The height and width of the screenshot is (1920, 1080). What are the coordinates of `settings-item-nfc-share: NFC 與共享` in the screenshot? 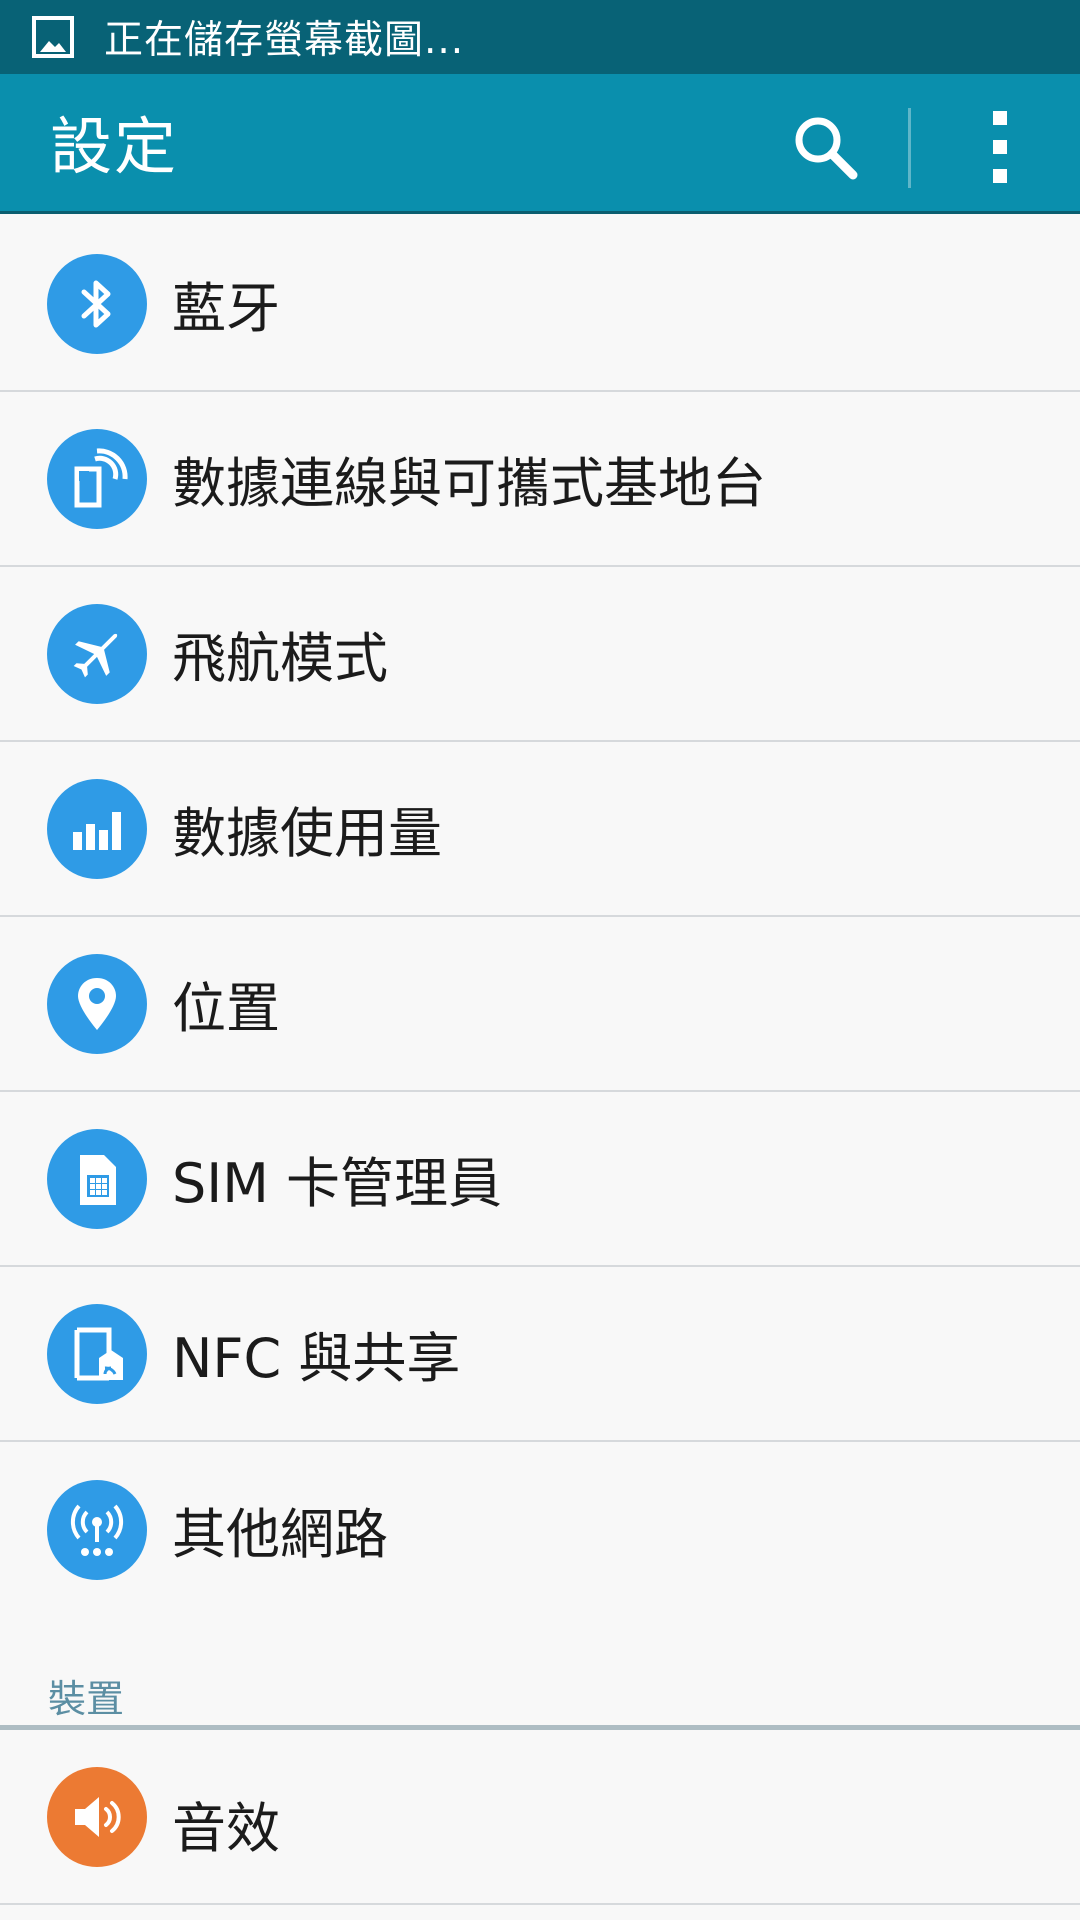 It's located at (540, 1354).